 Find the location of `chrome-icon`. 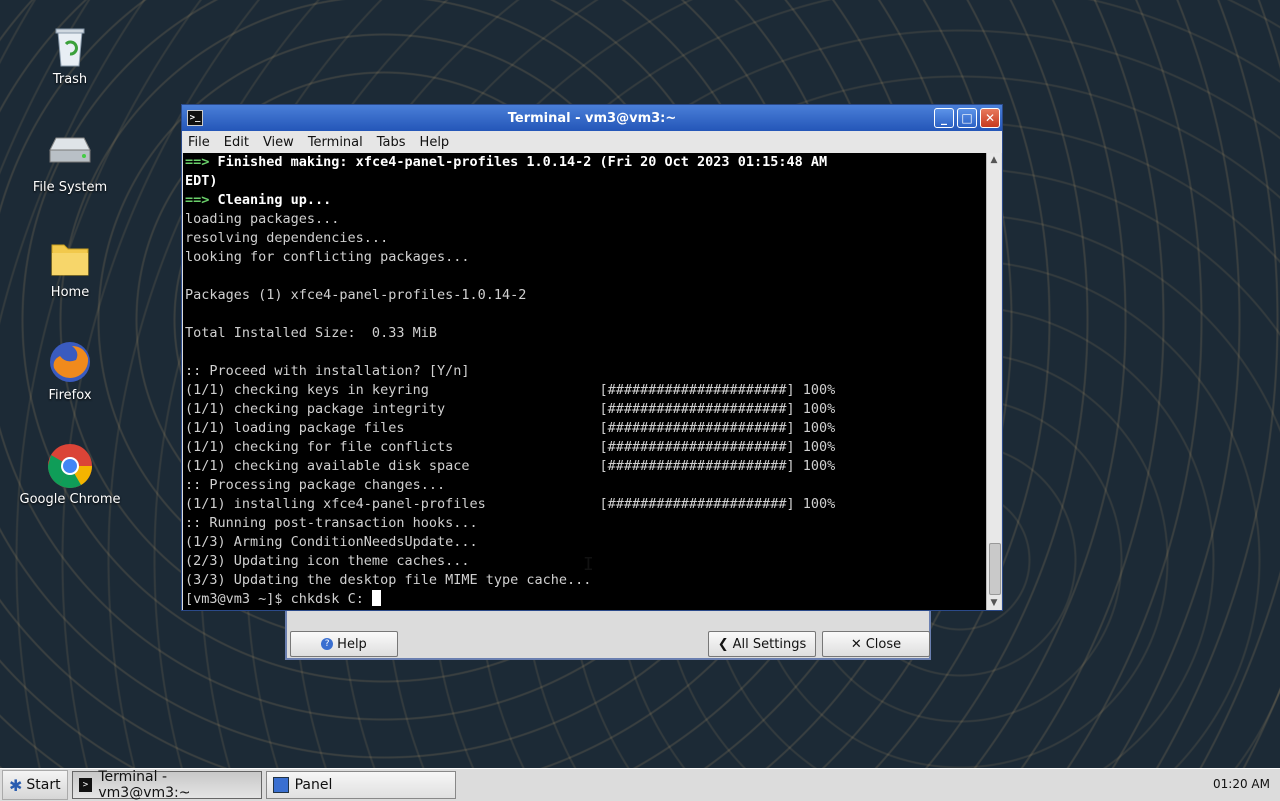

chrome-icon is located at coordinates (70, 466).